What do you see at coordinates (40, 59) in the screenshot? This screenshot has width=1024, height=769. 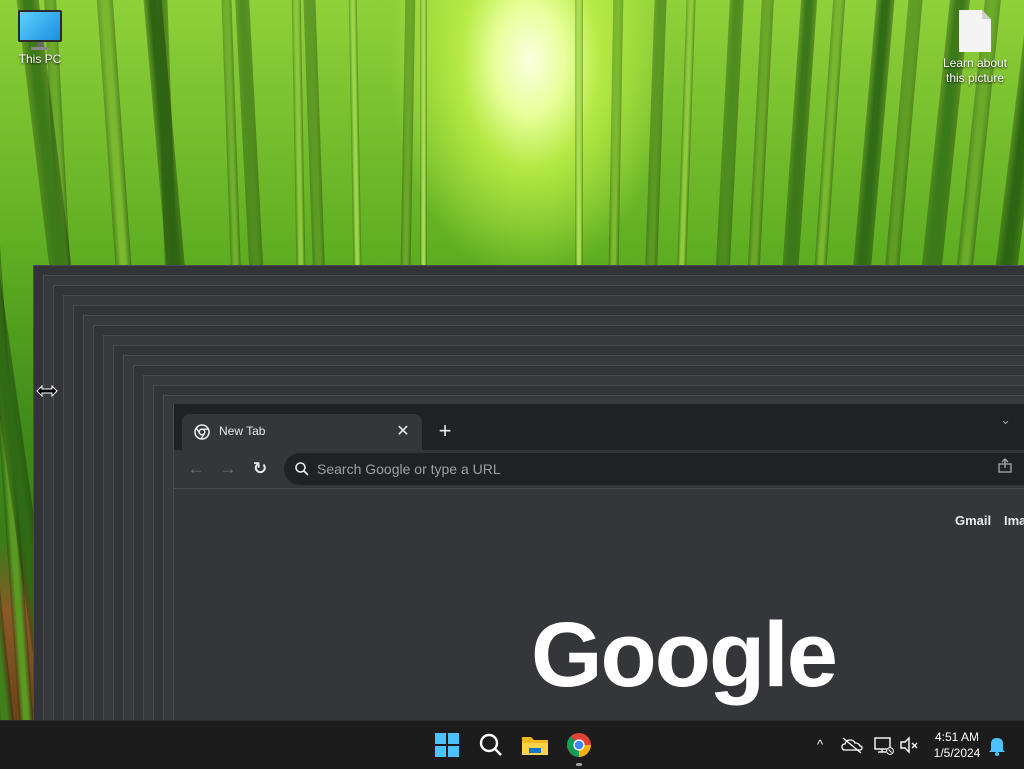 I see `desktop-icon-label: This PC` at bounding box center [40, 59].